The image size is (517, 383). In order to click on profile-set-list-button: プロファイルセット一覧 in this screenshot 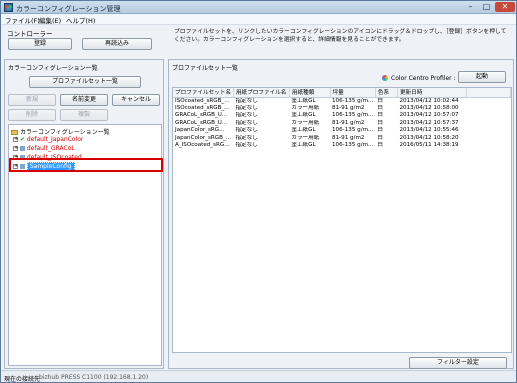, I will do `click(85, 82)`.